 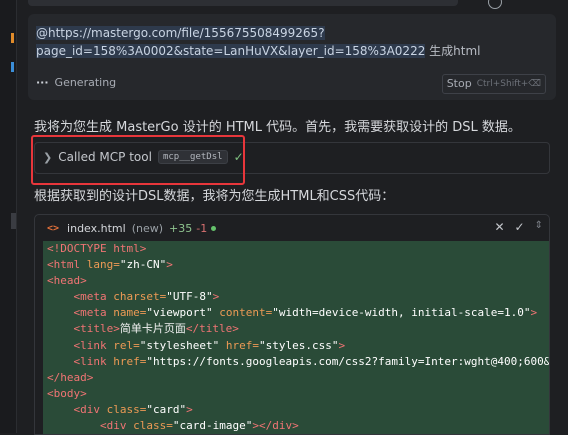 I want to click on prompt-suffix: 生成html, so click(x=453, y=51).